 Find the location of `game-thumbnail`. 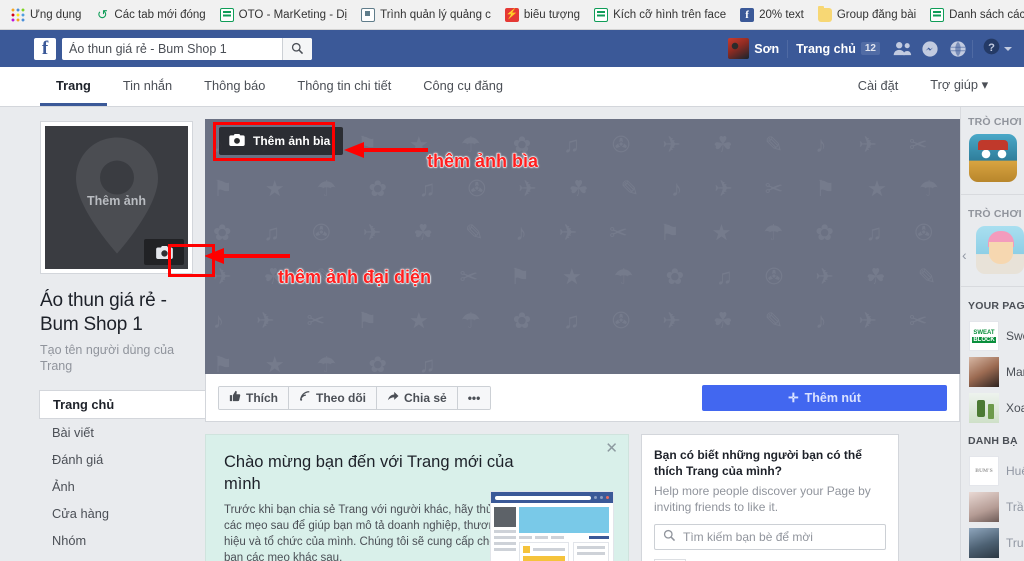

game-thumbnail is located at coordinates (993, 158).